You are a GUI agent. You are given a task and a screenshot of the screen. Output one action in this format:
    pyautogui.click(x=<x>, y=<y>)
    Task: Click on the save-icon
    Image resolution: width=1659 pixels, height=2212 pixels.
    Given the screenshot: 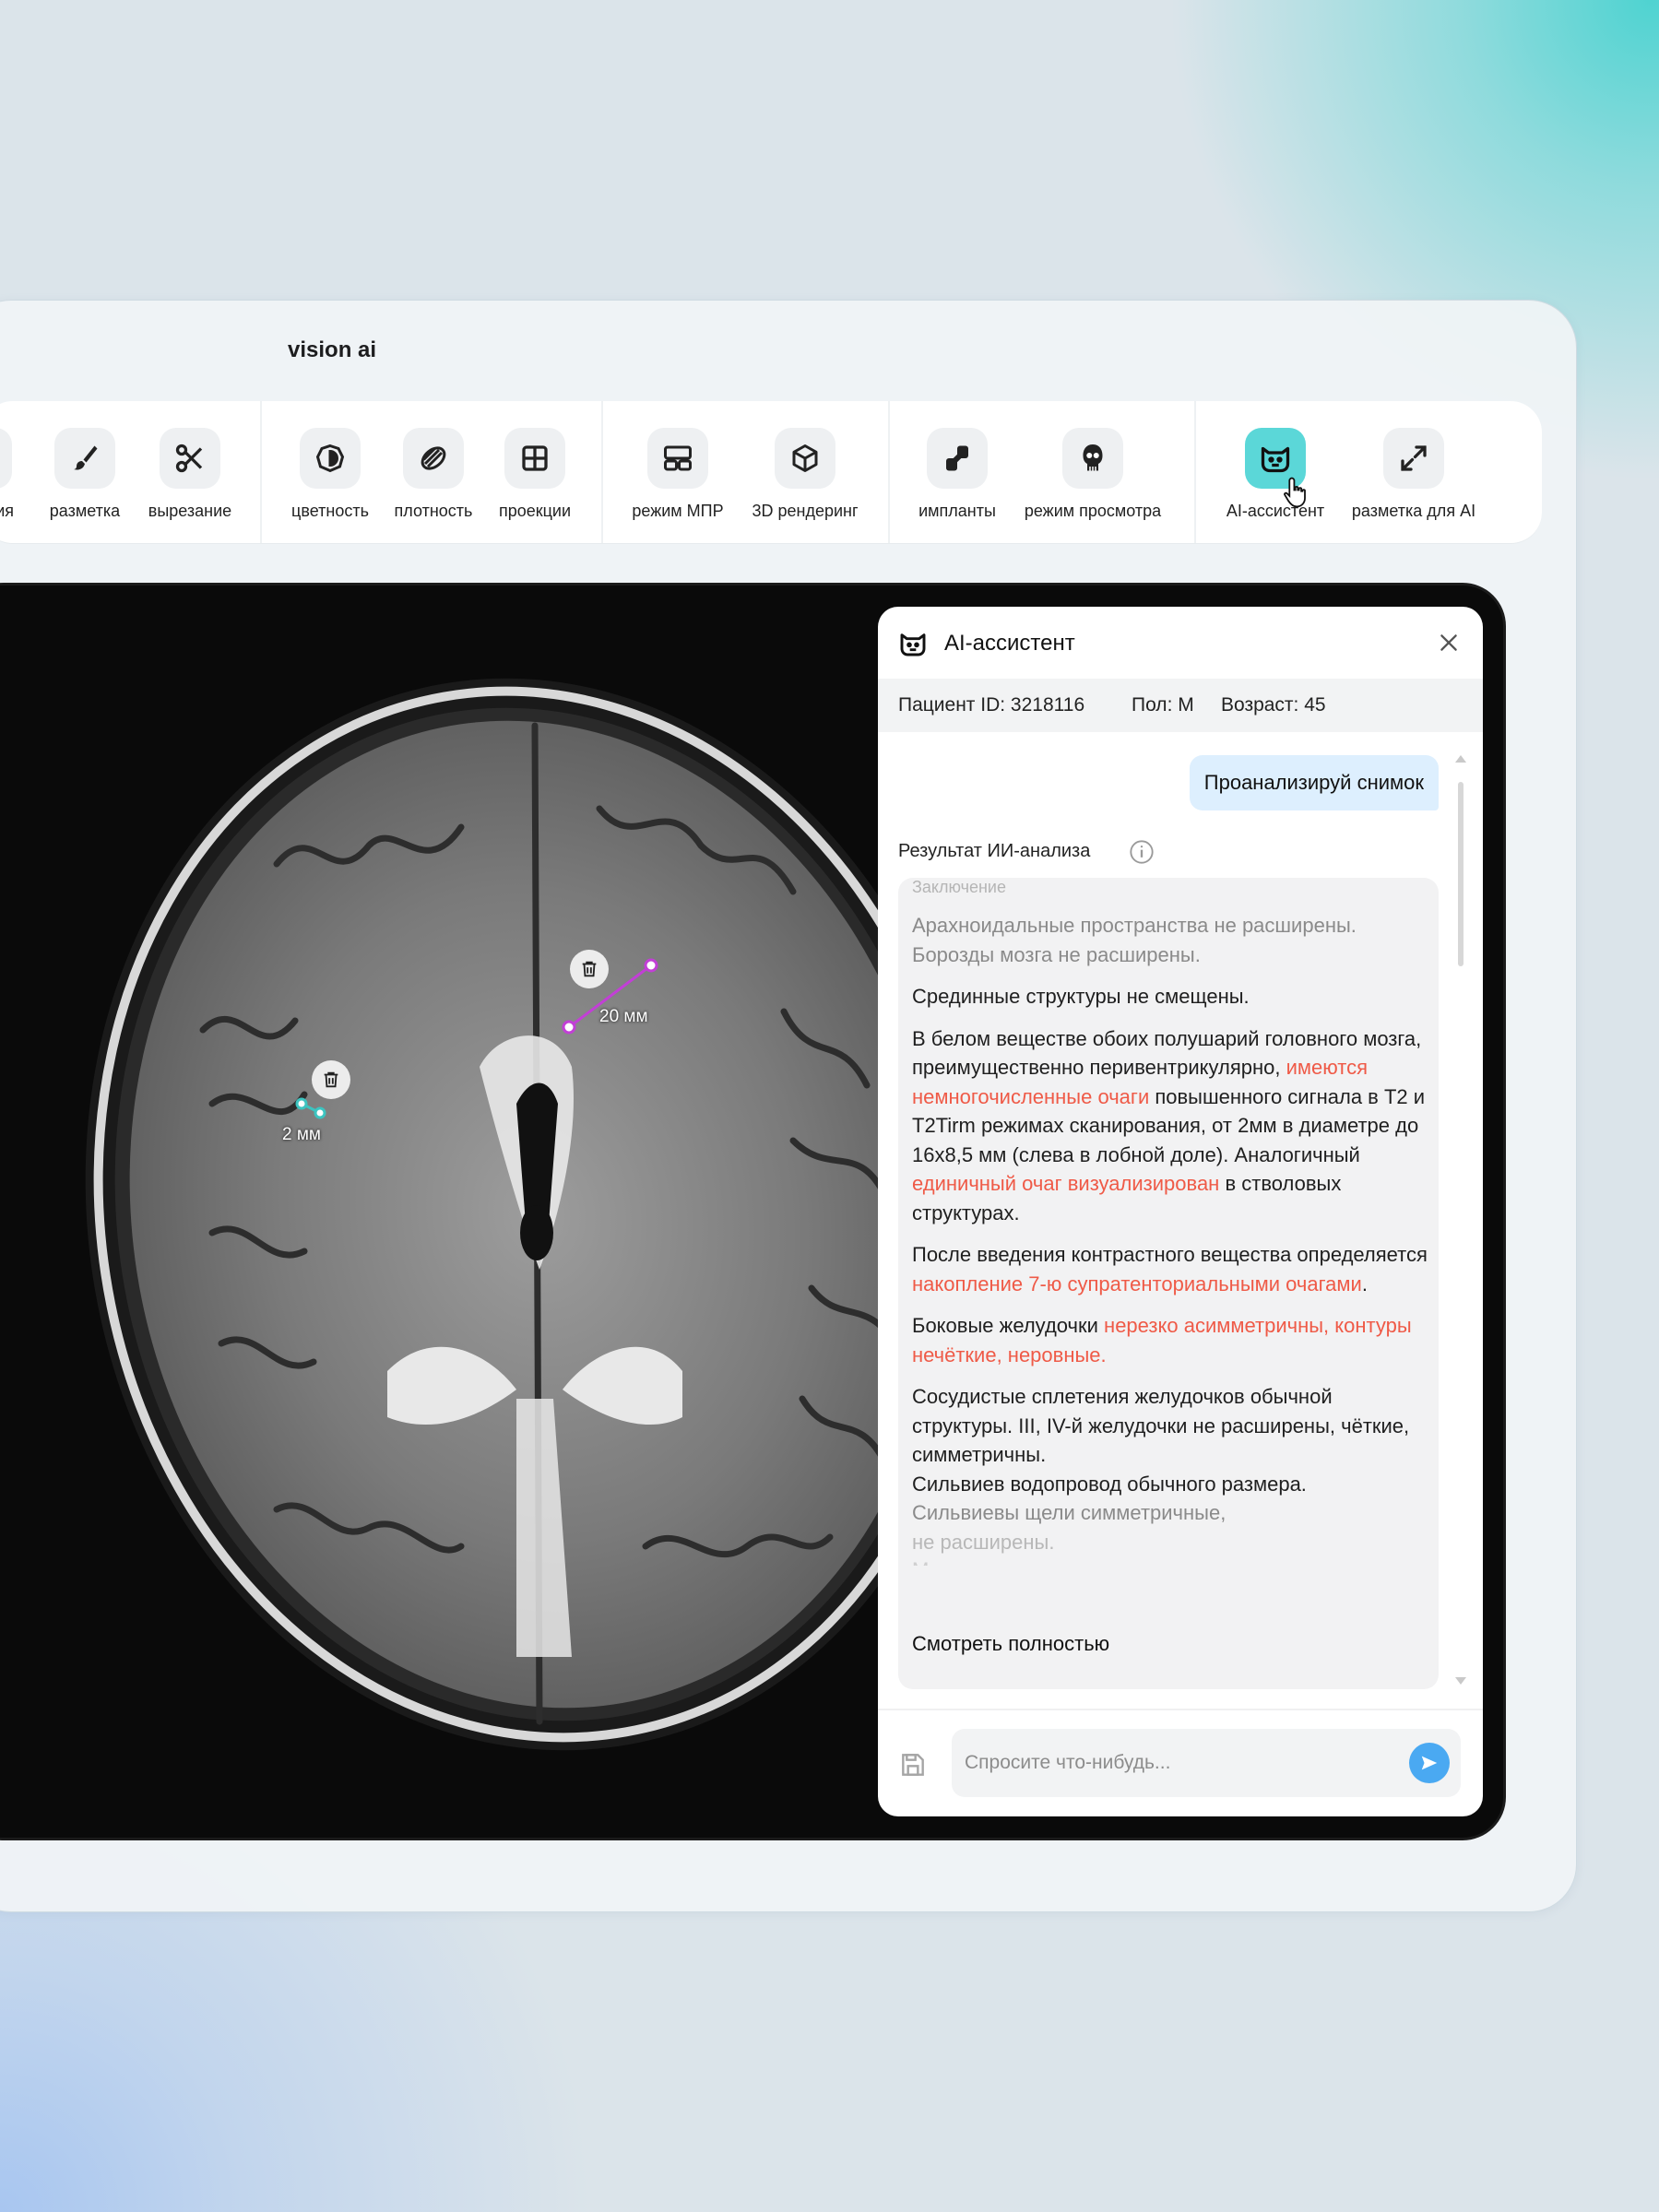 What is the action you would take?
    pyautogui.click(x=913, y=1765)
    